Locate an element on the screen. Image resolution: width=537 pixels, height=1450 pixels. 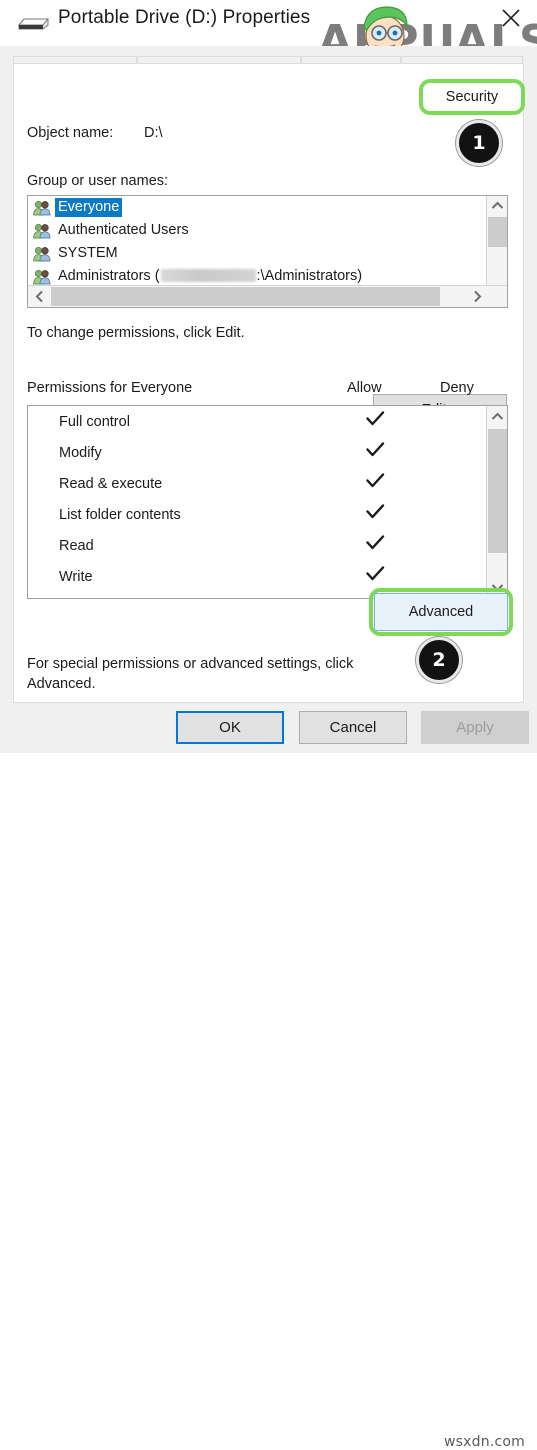
table-row: Modify is located at coordinates (257, 452).